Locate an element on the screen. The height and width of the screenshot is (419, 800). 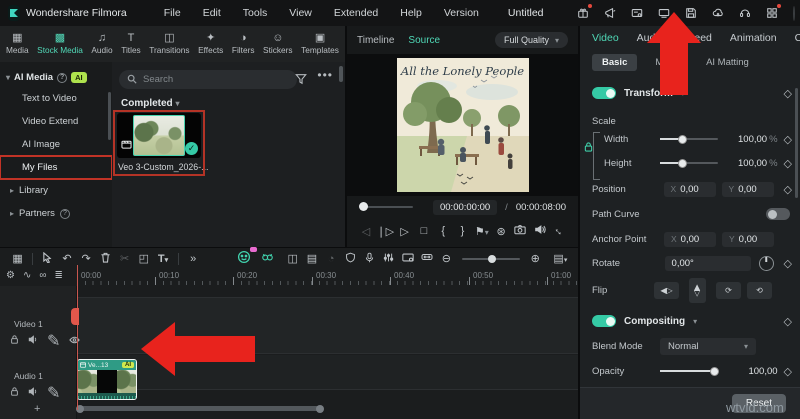
search-bar is located at coordinates (208, 79).